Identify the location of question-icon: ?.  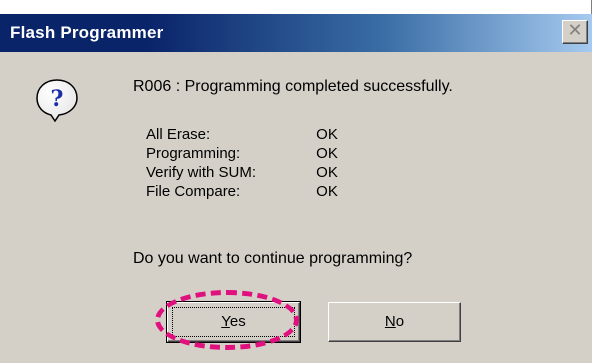
(57, 100).